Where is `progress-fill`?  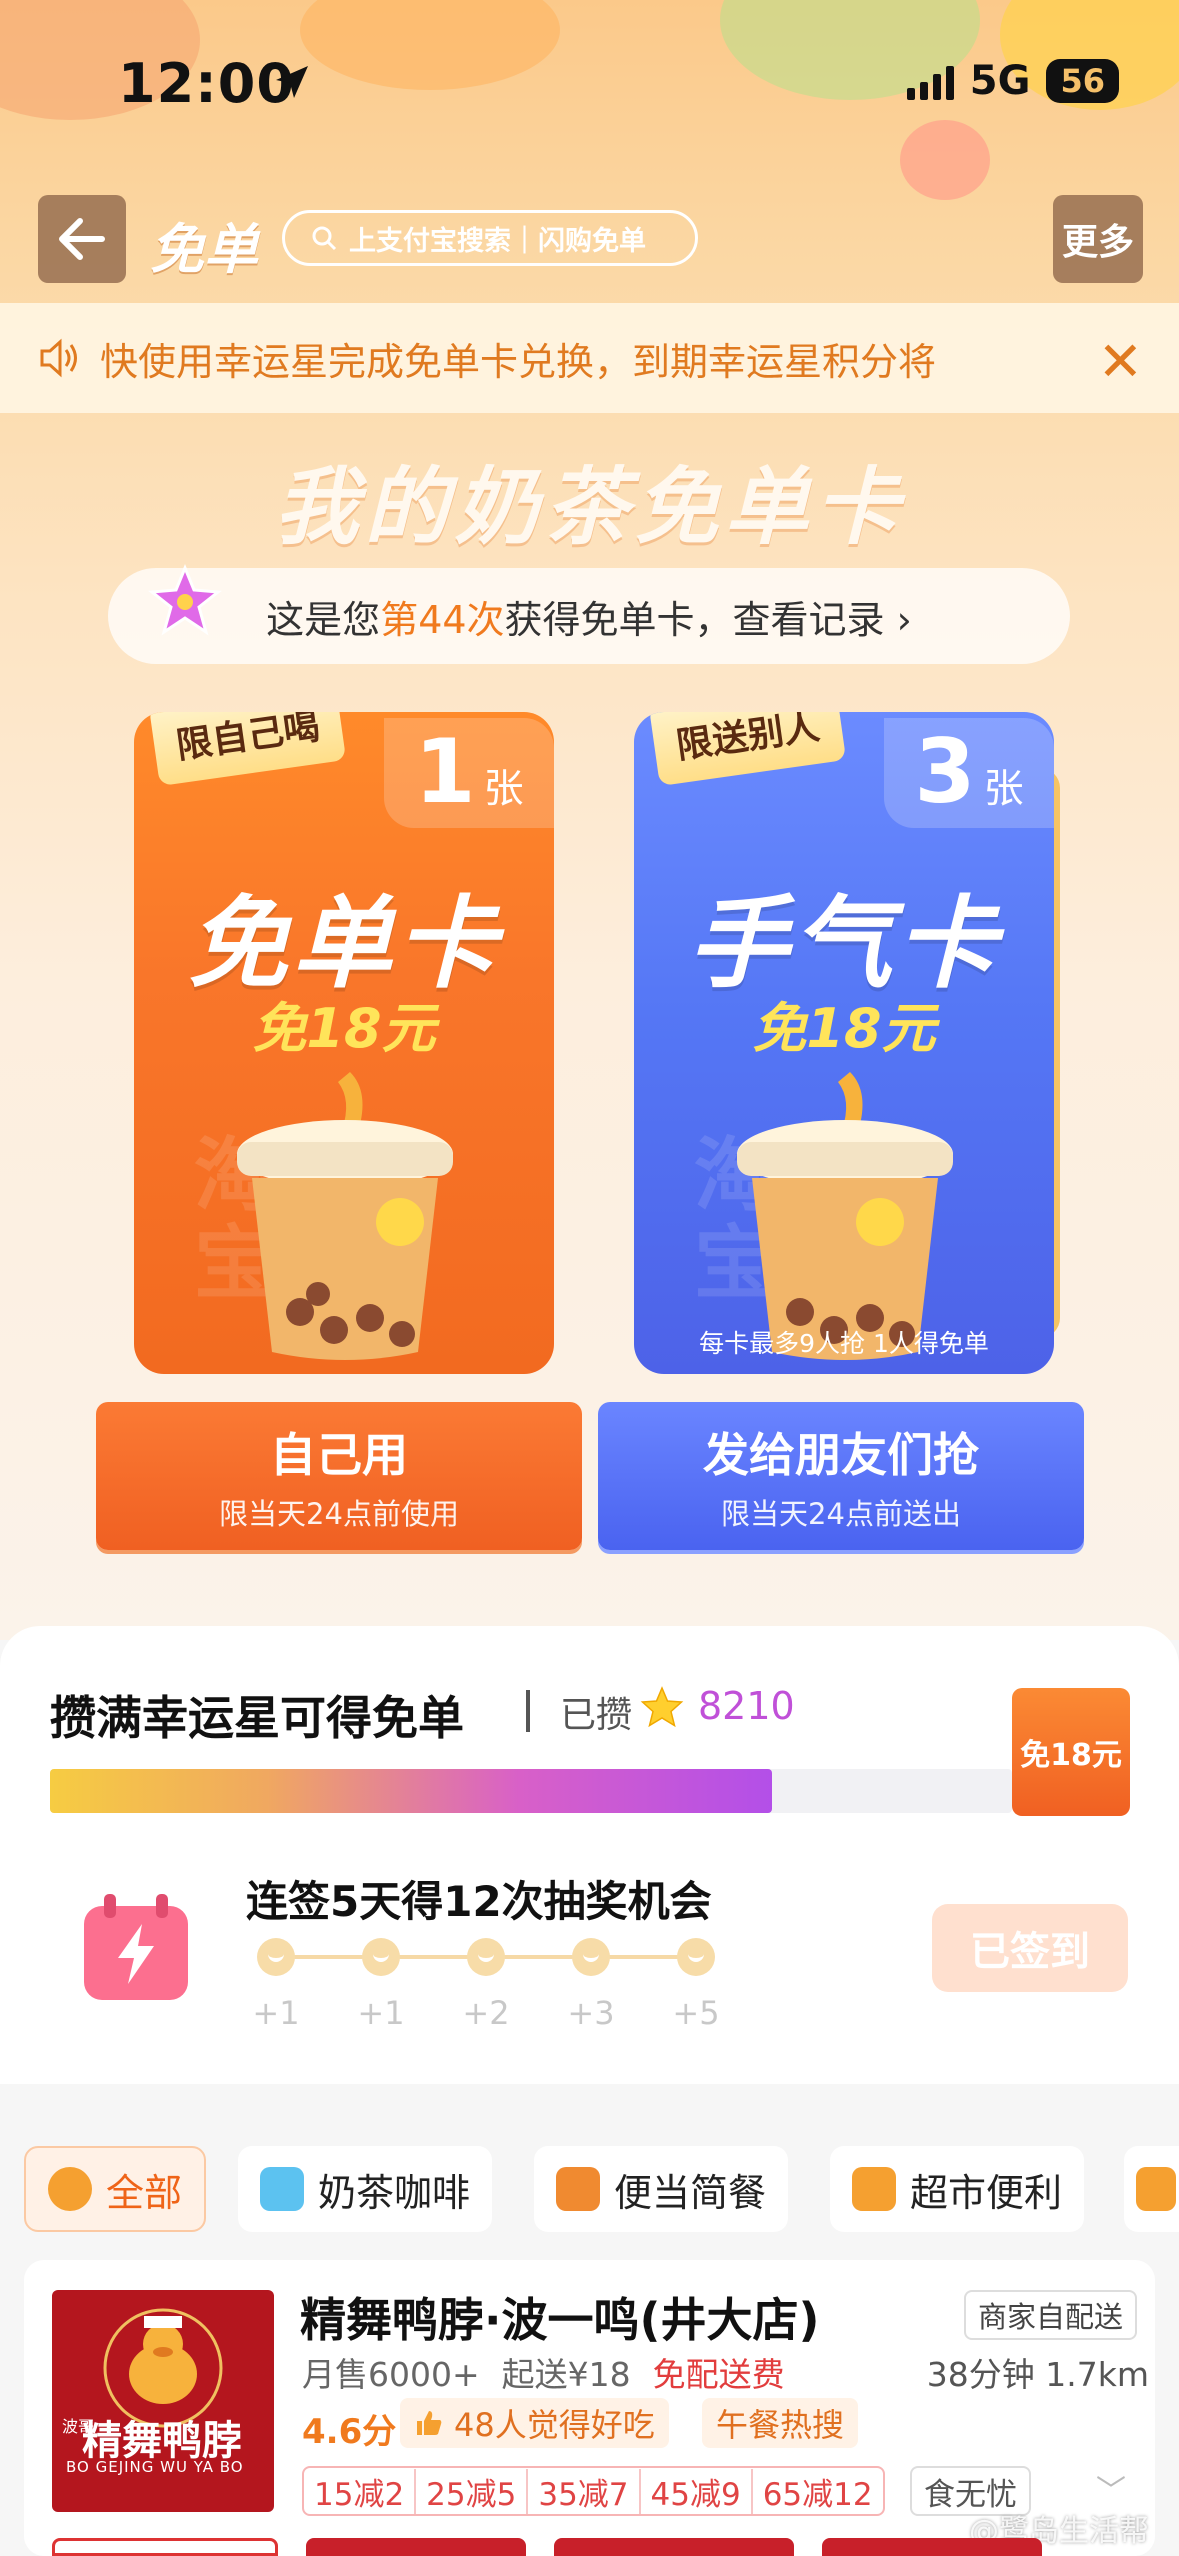
progress-fill is located at coordinates (411, 1791).